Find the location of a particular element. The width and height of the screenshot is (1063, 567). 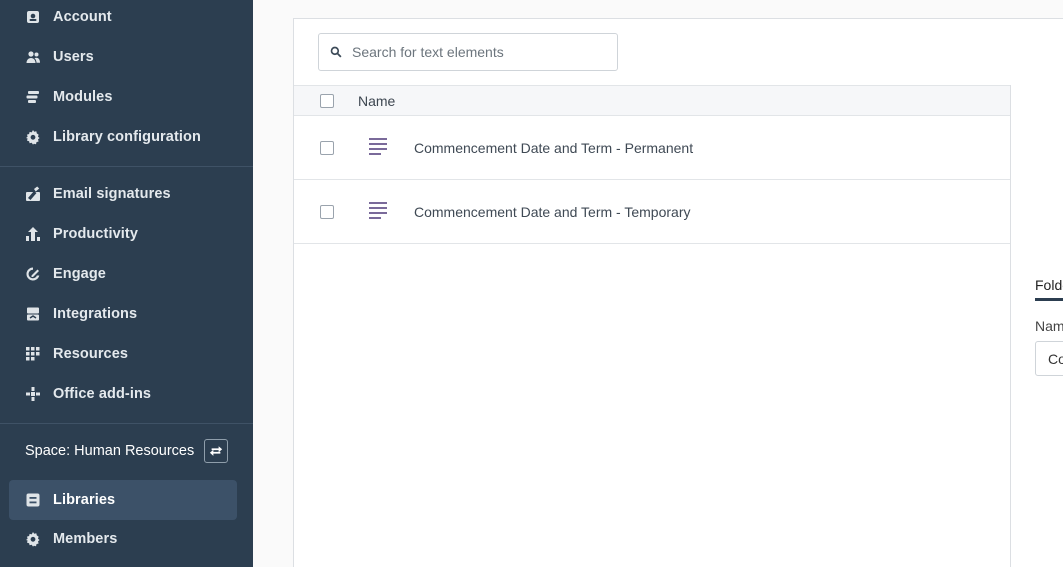

sidebar-item-resources: Resources is located at coordinates (126, 354).